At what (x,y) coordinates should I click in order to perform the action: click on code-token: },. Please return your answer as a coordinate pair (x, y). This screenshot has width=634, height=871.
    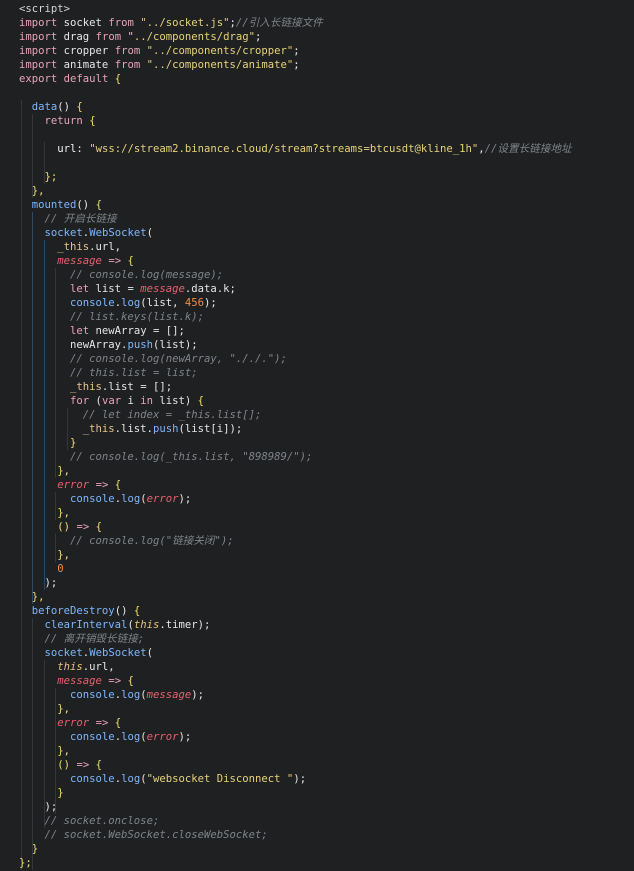
    Looking at the image, I should click on (64, 751).